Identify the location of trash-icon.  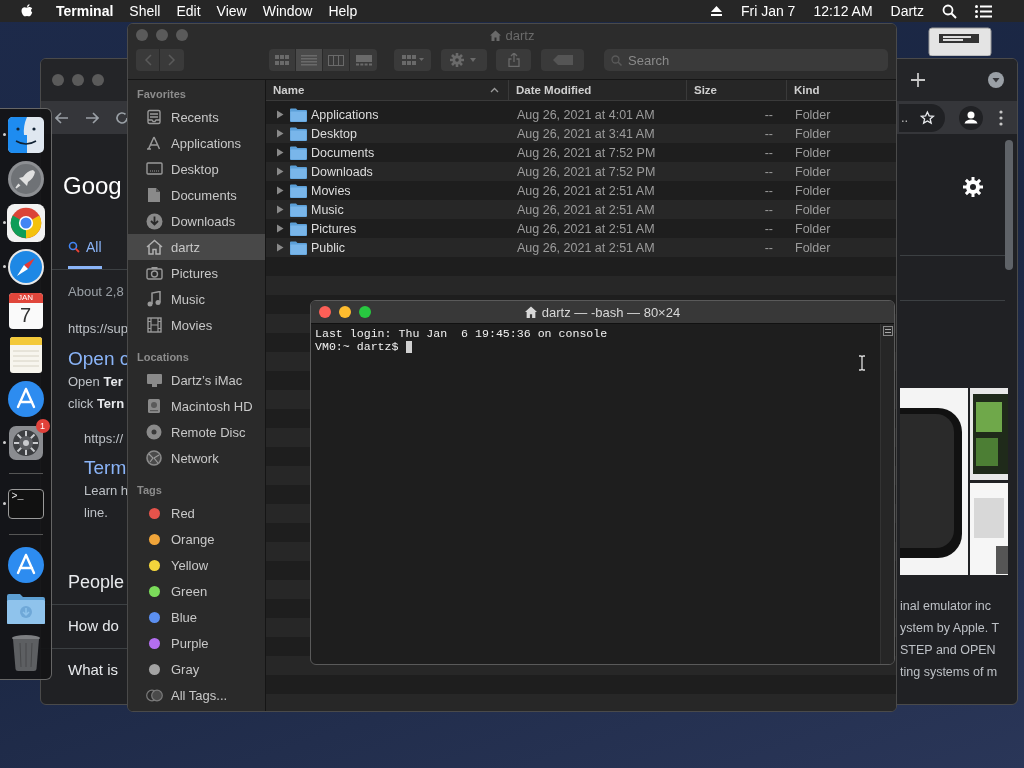
(25, 653).